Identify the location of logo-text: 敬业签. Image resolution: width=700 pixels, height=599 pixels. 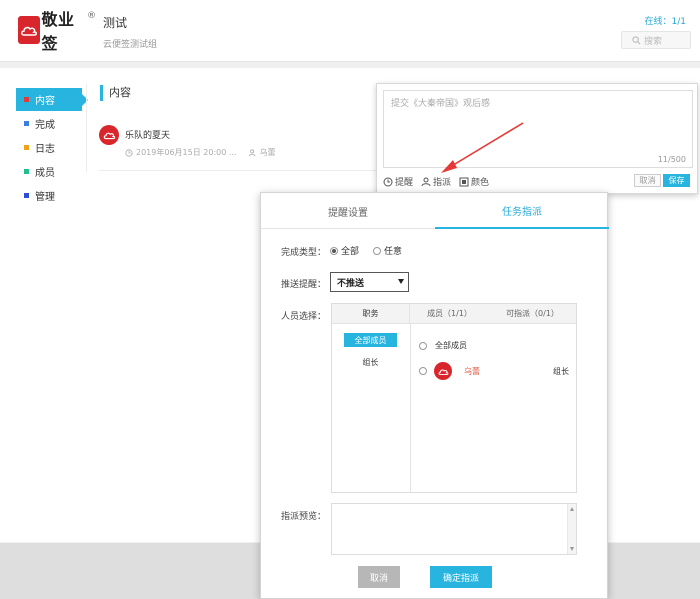
(58, 31).